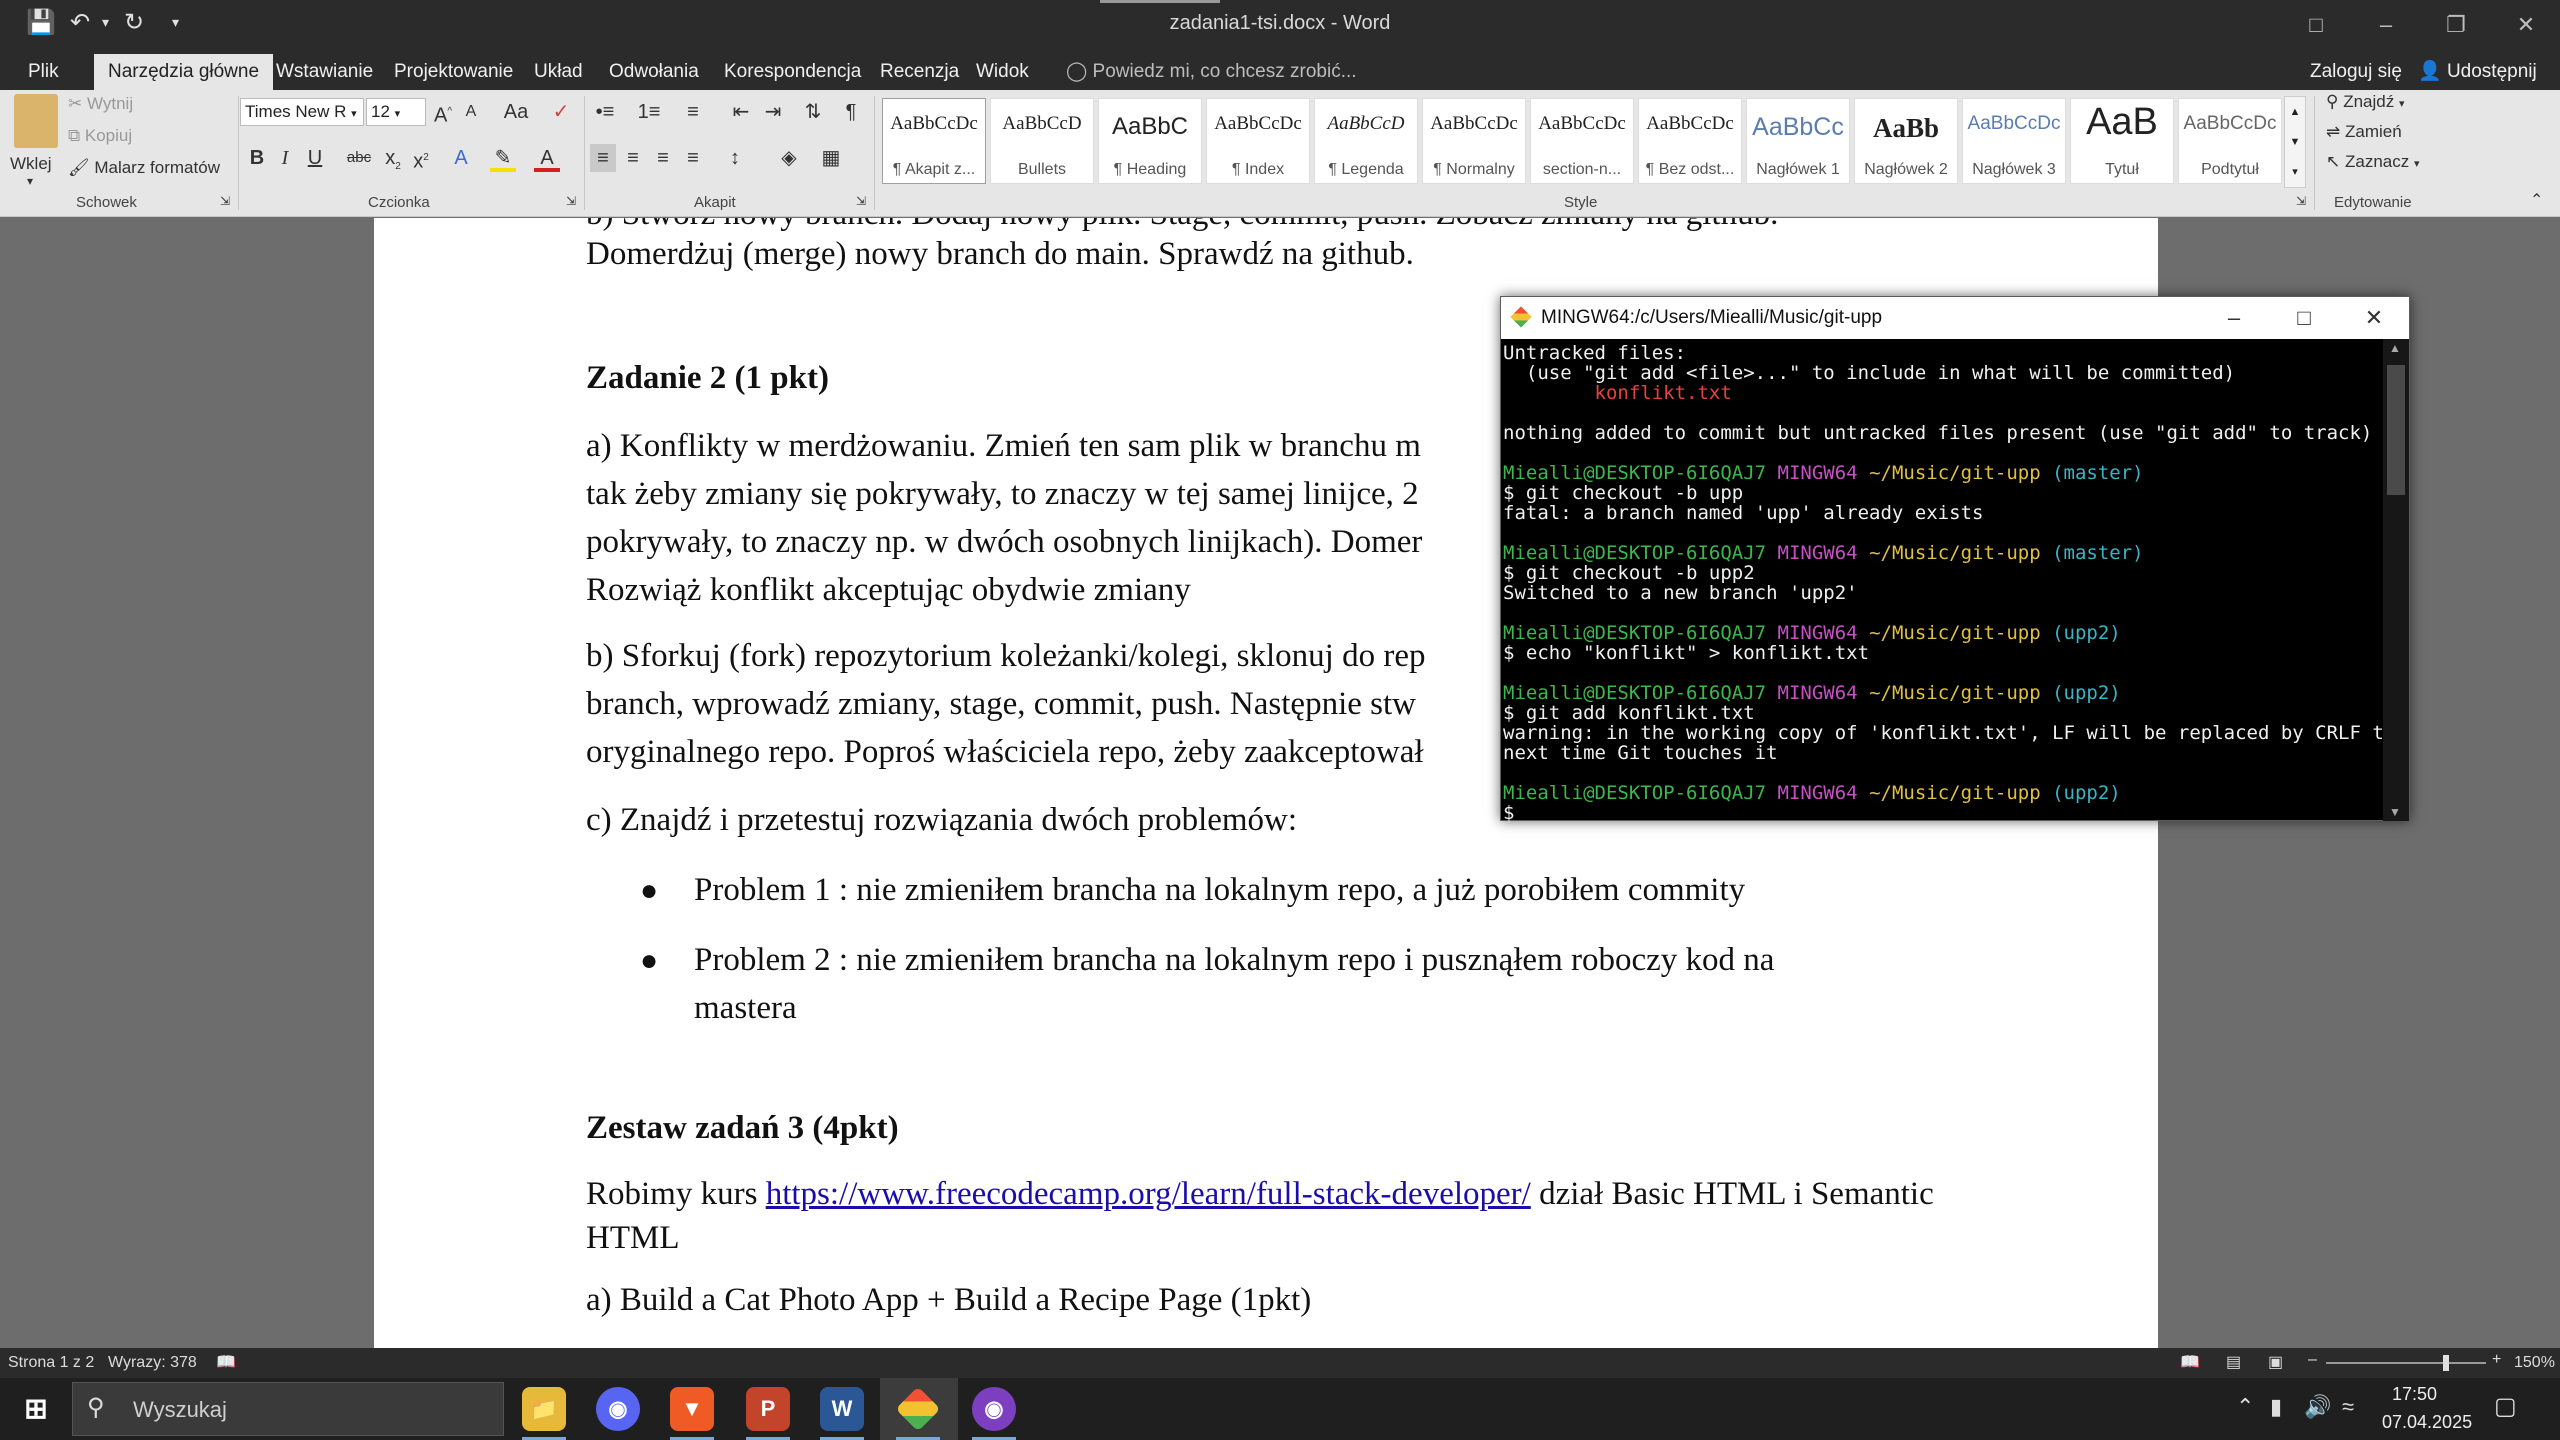  What do you see at coordinates (605, 112) in the screenshot?
I see `bullets-icon: •≡` at bounding box center [605, 112].